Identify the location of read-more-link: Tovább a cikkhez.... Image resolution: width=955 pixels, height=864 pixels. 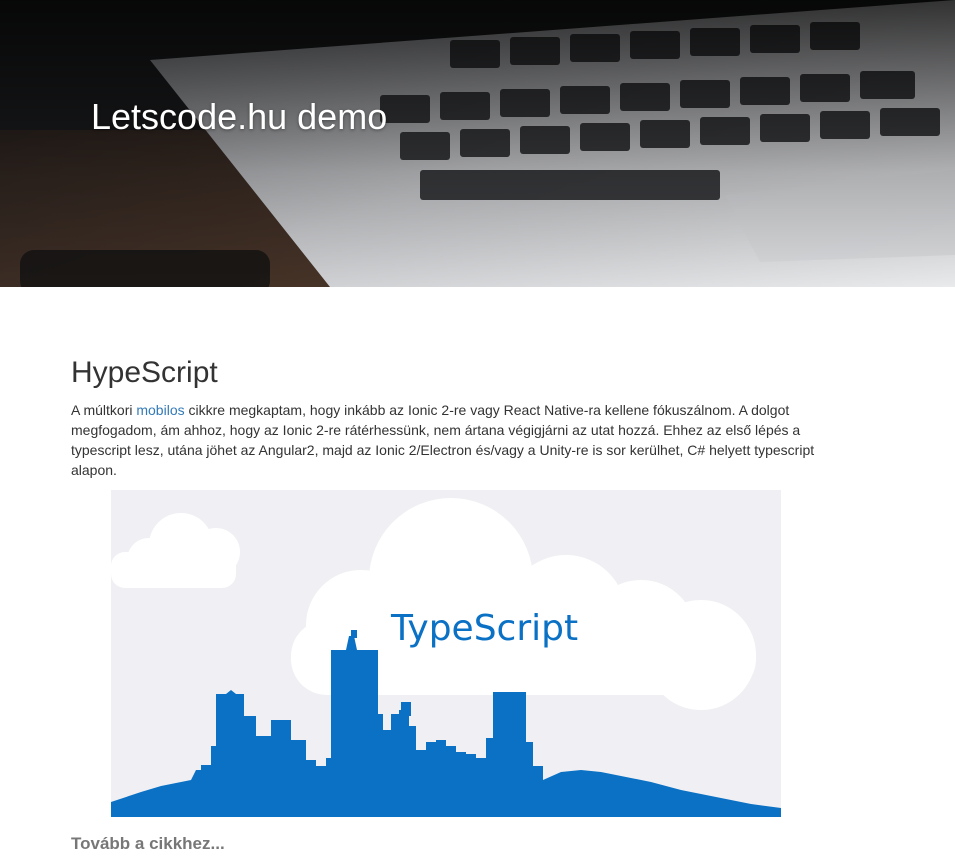
(148, 844).